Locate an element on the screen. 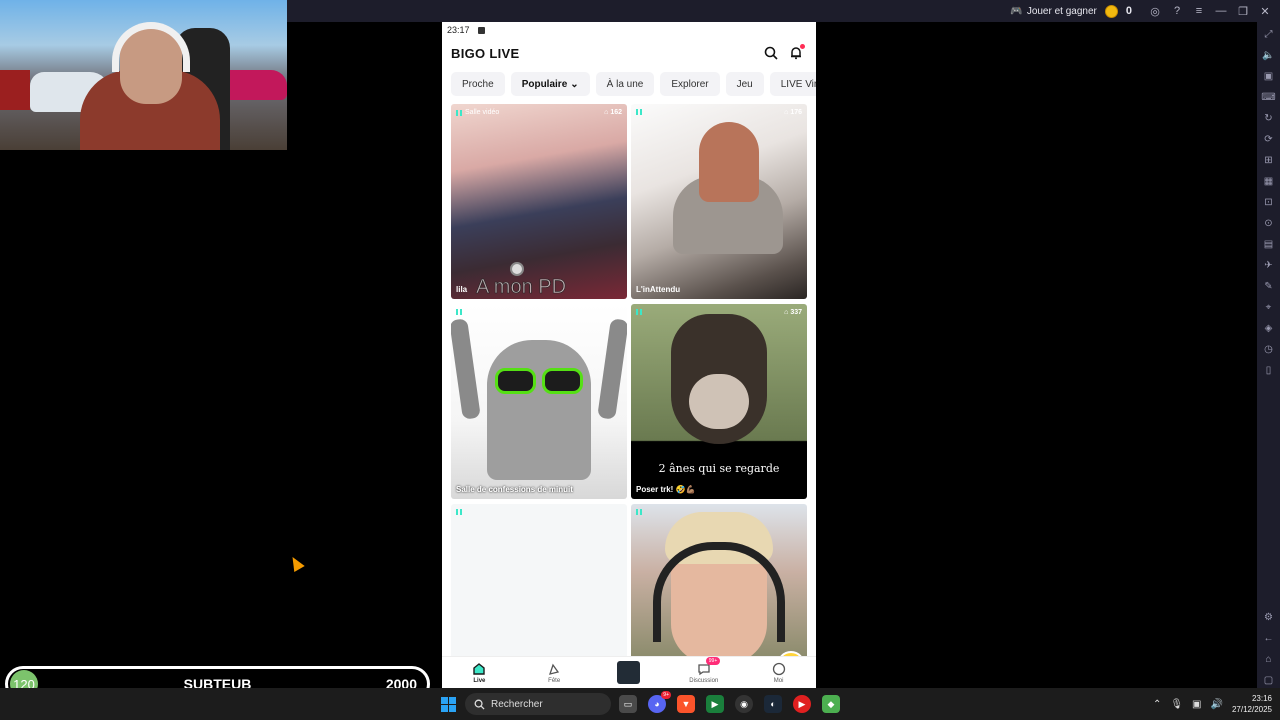 The width and height of the screenshot is (1280, 720). tab-label: Explorer is located at coordinates (690, 84).